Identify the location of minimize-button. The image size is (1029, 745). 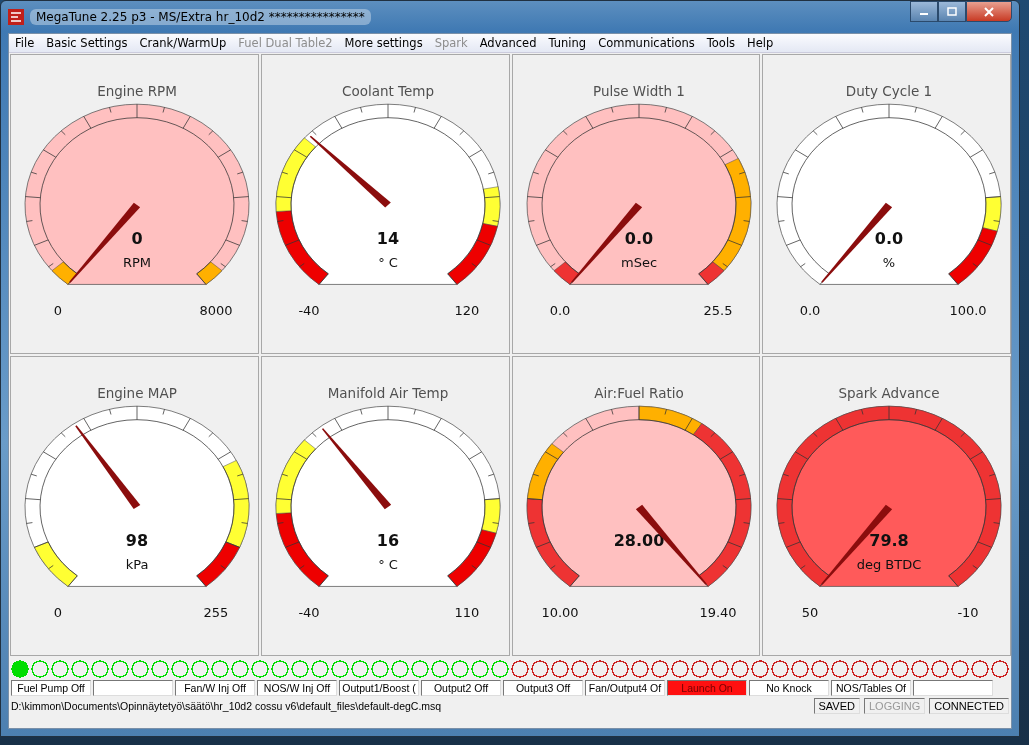
(924, 11).